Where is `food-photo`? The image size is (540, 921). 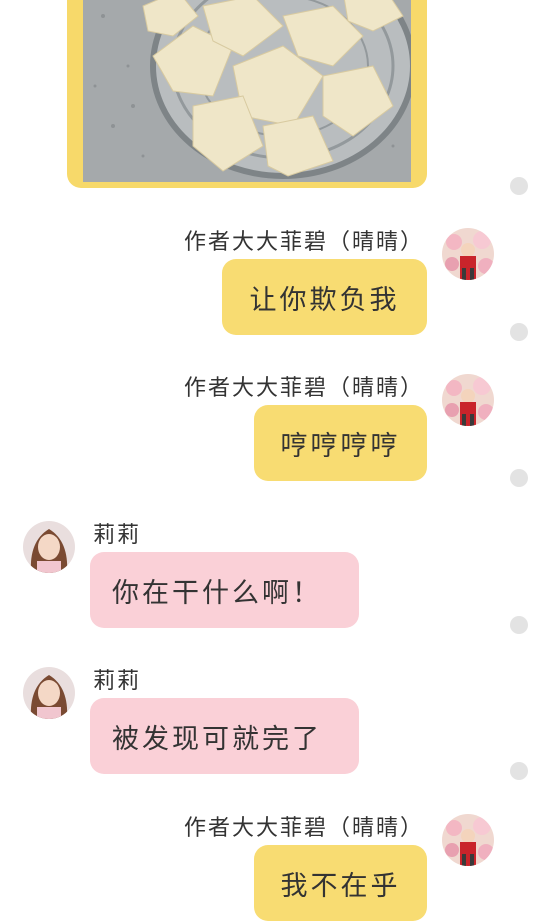
food-photo is located at coordinates (247, 91).